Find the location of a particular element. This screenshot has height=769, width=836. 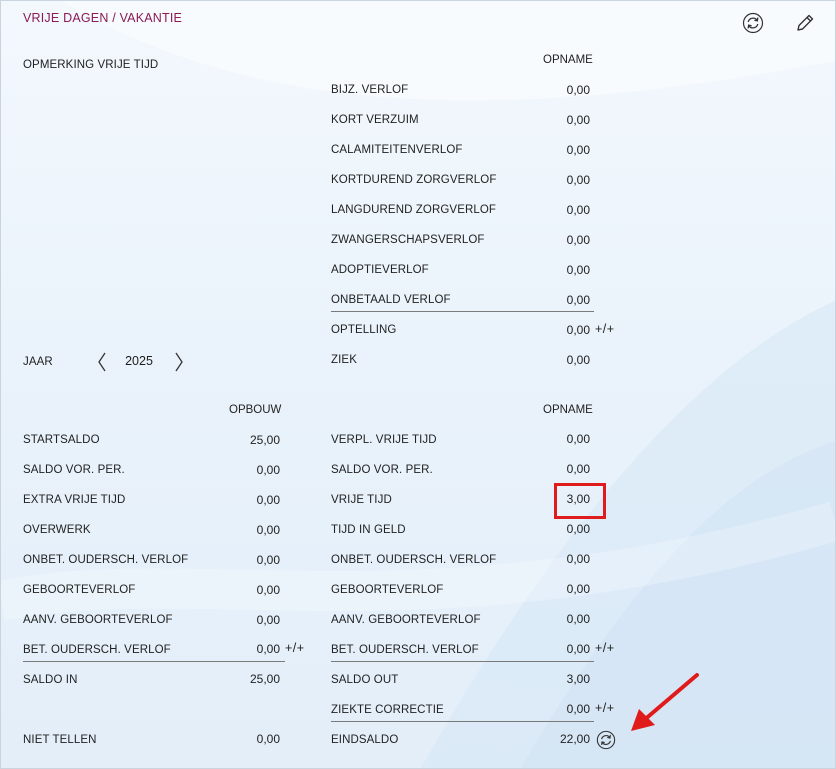

row-label: KORTDUREND ZORGVERLOF is located at coordinates (414, 180).